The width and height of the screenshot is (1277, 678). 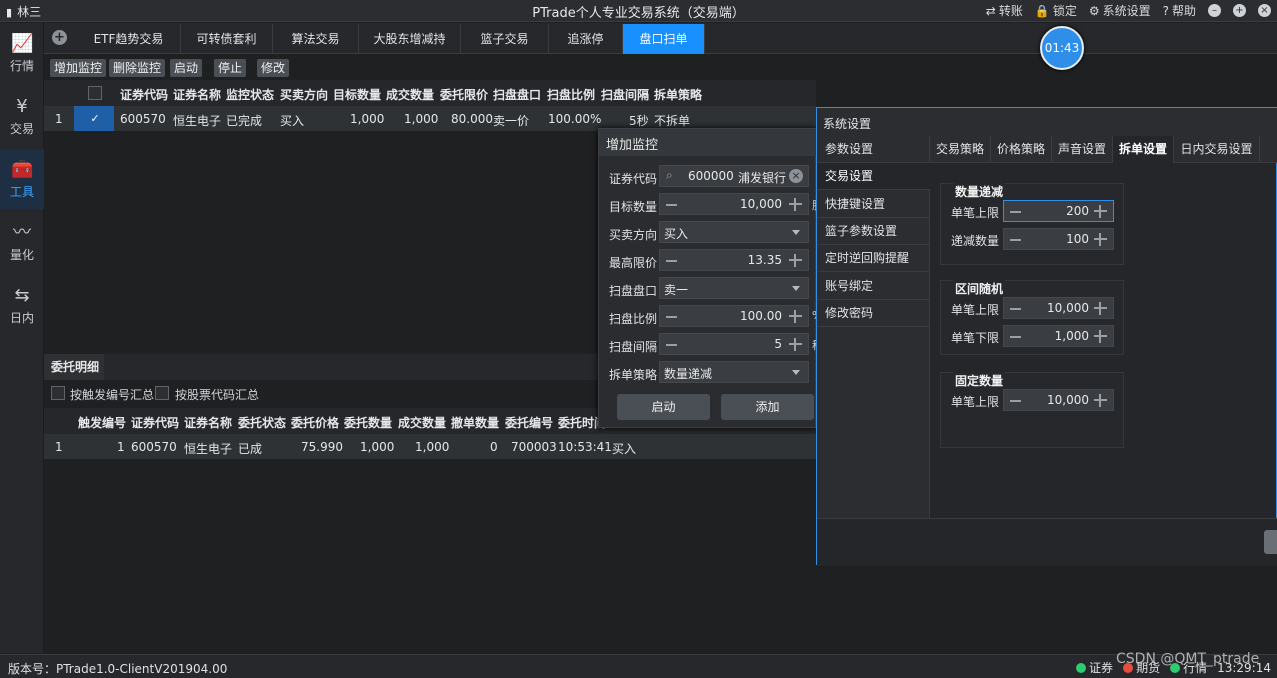 What do you see at coordinates (1217, 149) in the screenshot?
I see `tab-intraday: 日内交易设置` at bounding box center [1217, 149].